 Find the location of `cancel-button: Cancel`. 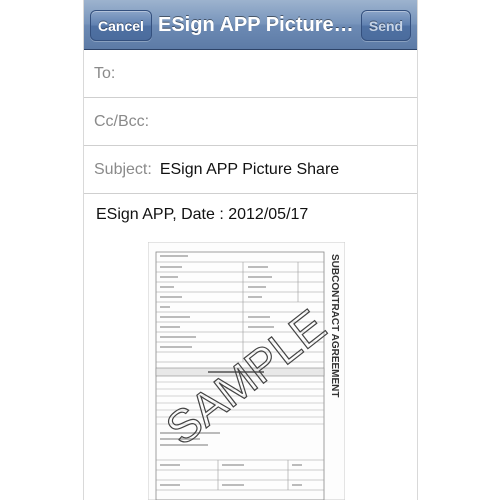

cancel-button: Cancel is located at coordinates (121, 25).